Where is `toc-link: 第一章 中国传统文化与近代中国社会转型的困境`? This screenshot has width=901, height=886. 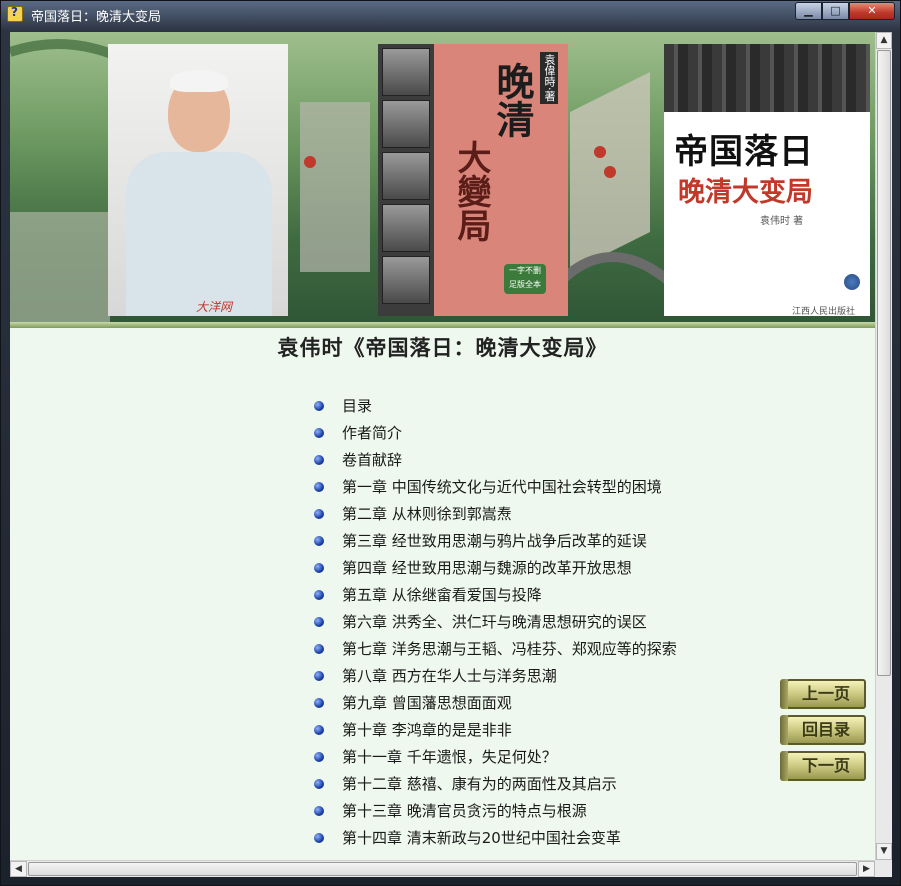 toc-link: 第一章 中国传统文化与近代中国社会转型的困境 is located at coordinates (502, 486).